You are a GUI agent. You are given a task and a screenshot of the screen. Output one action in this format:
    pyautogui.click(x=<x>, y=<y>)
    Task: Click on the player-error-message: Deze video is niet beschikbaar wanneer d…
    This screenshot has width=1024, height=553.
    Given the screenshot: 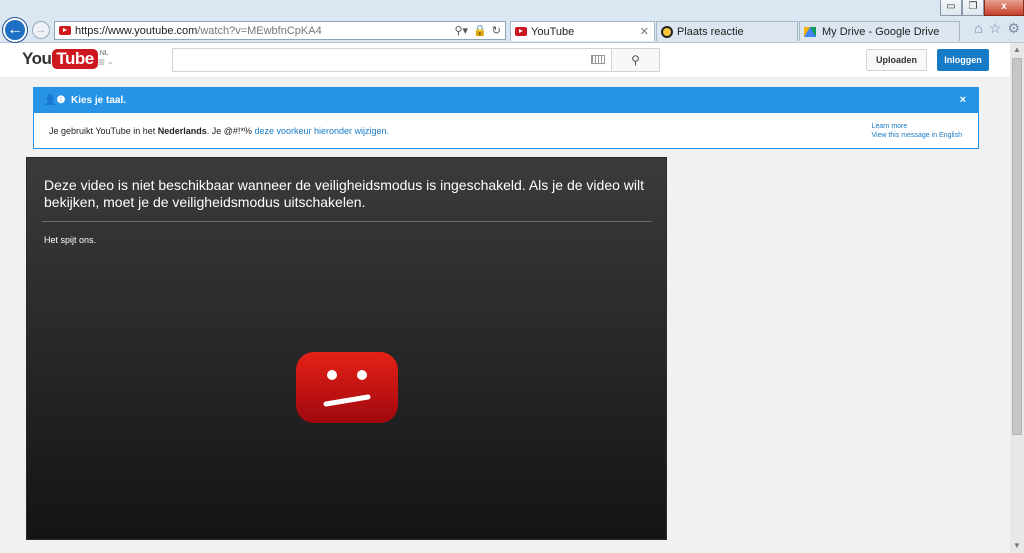 What is the action you would take?
    pyautogui.click(x=344, y=193)
    